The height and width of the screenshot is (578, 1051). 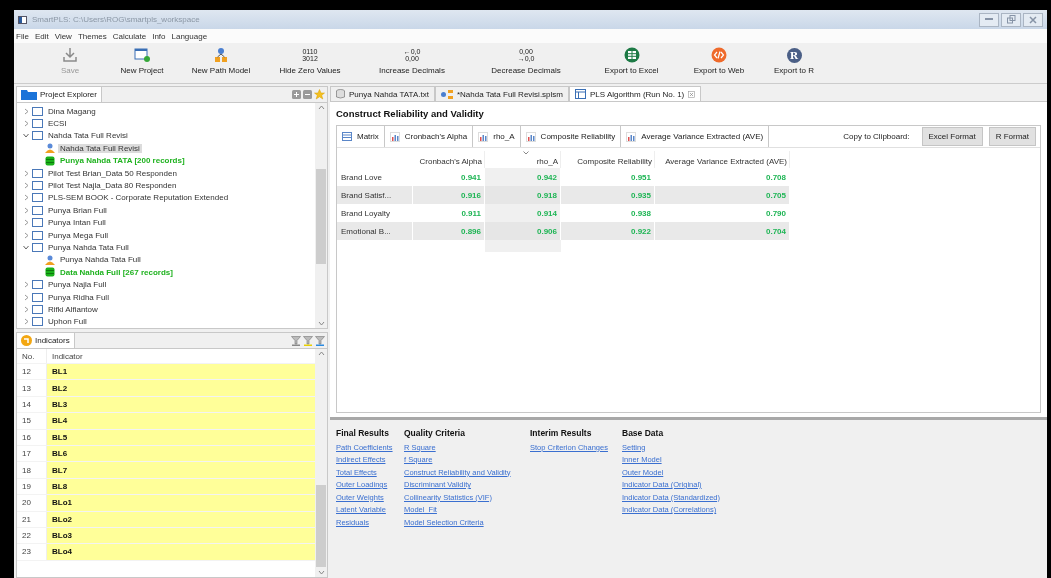 What do you see at coordinates (501, 93) in the screenshot?
I see `editor-tab: *Nahda Tata Full Revisi.splsm` at bounding box center [501, 93].